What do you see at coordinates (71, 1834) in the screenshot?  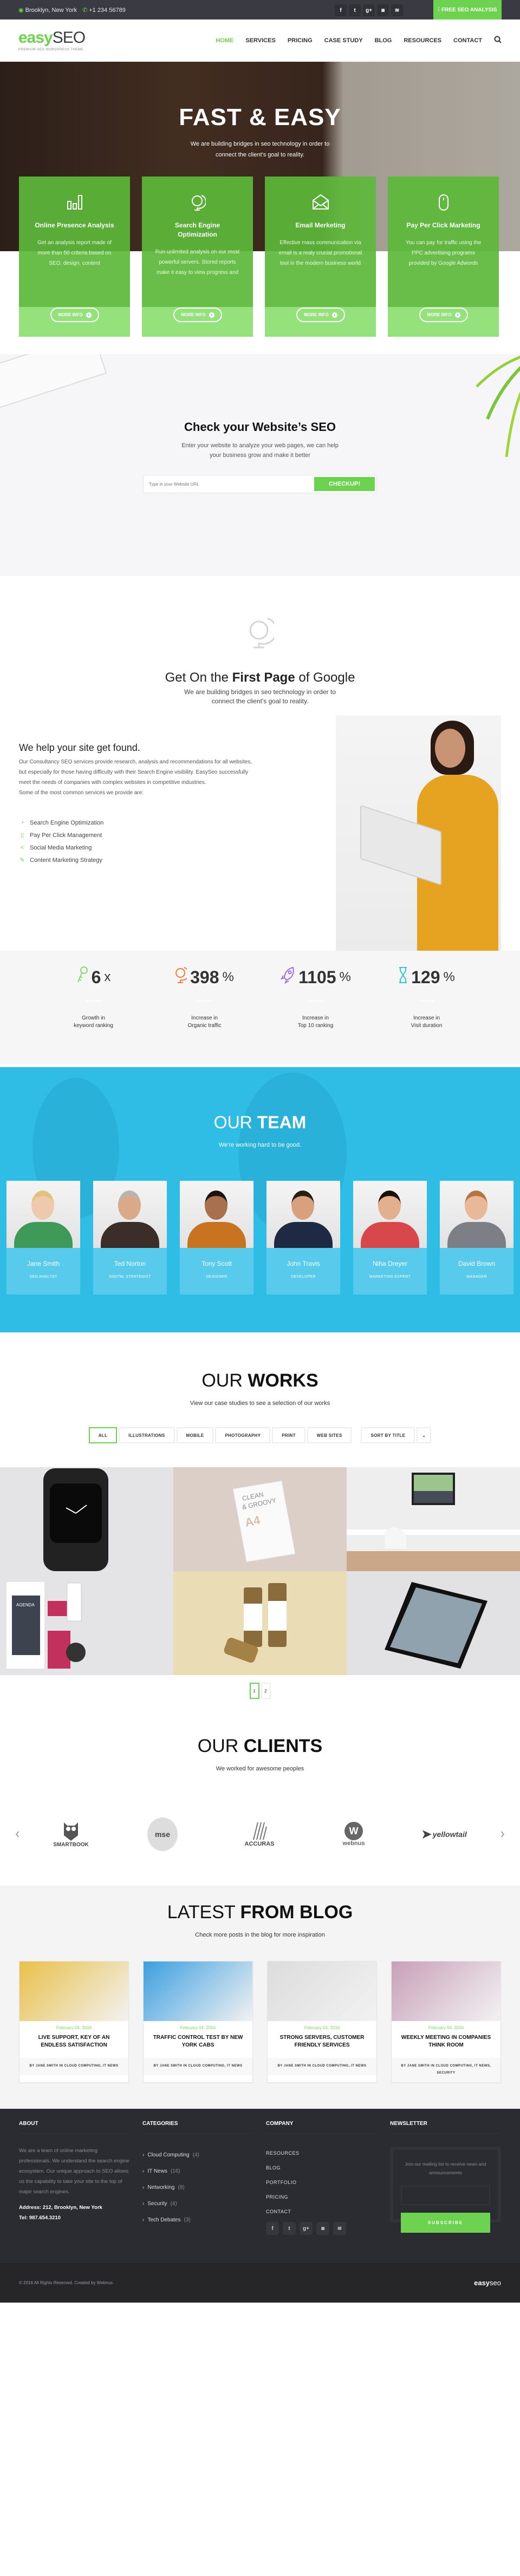 I see `client-logo-smartbook: SMARTBOOK` at bounding box center [71, 1834].